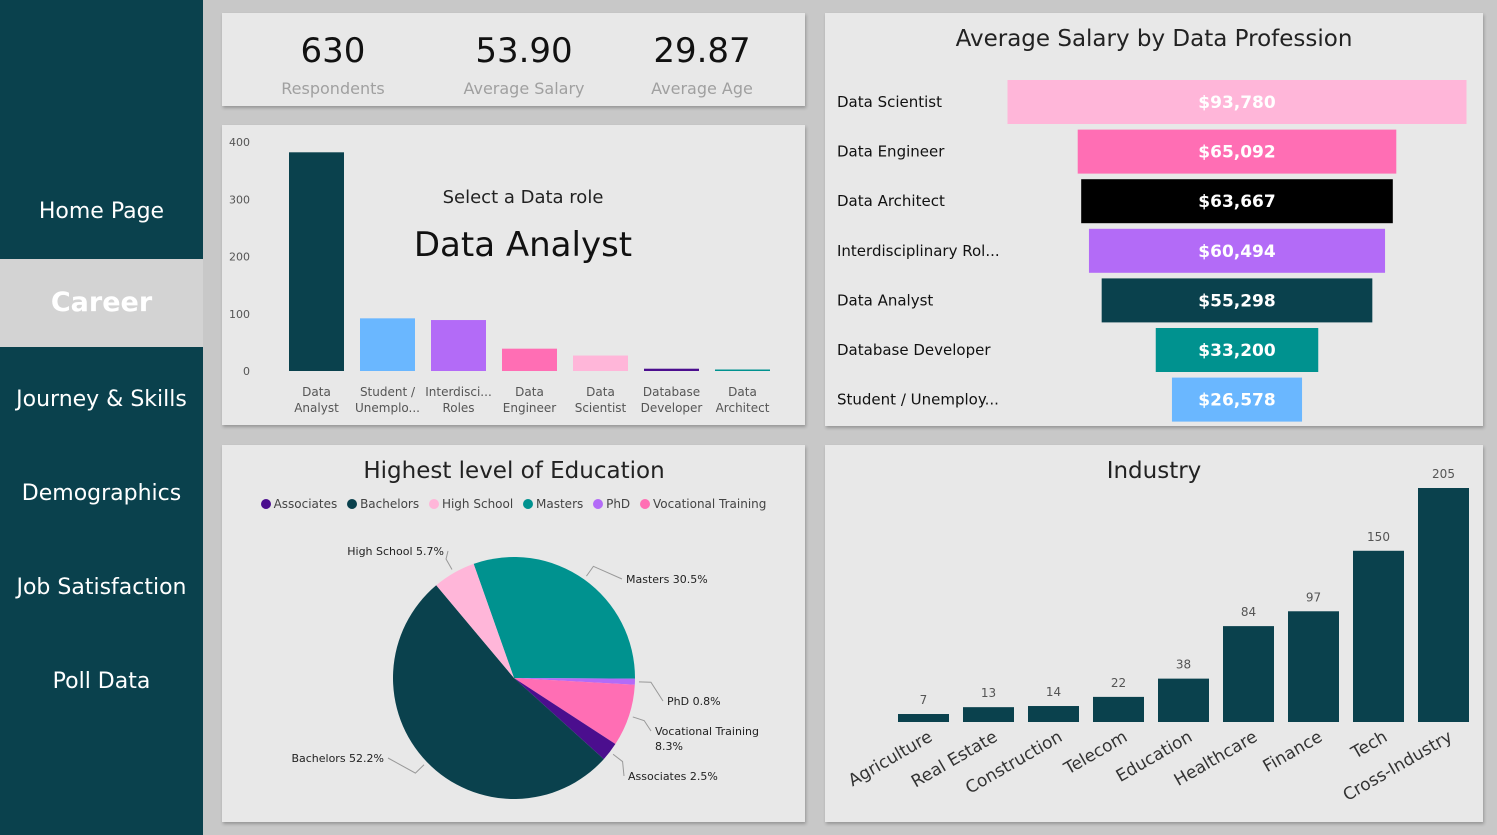  I want to click on kpi-label: Average Age, so click(702, 88).